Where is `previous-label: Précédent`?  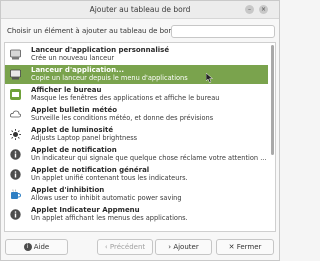 previous-label: Précédent is located at coordinates (127, 247).